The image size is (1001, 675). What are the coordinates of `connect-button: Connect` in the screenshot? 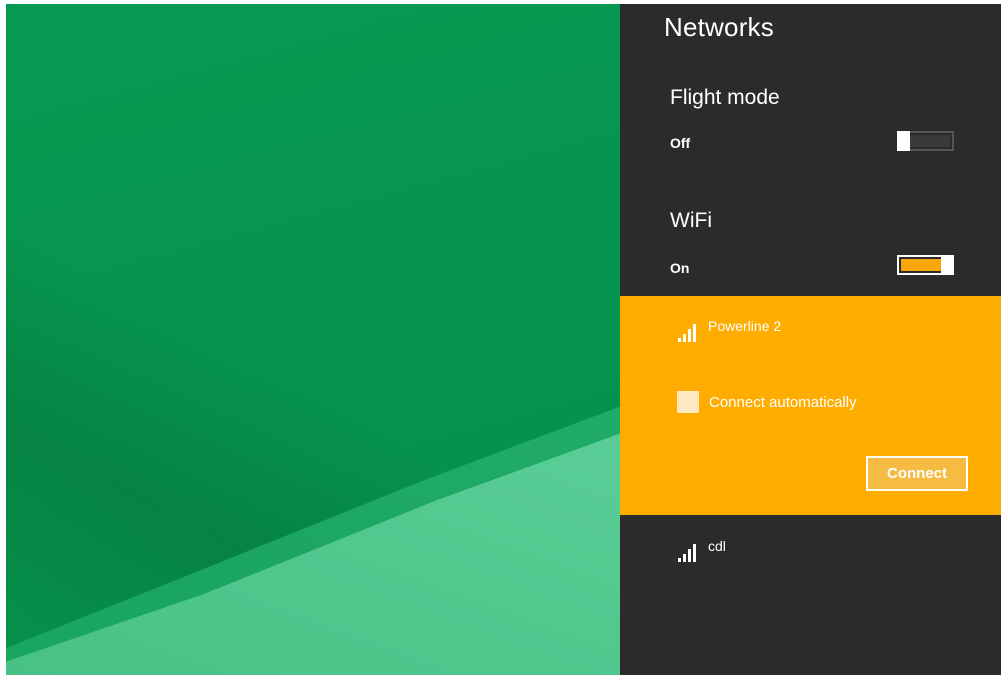 It's located at (917, 473).